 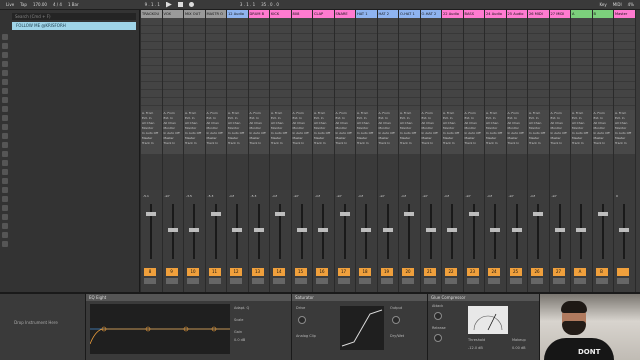 What do you see at coordinates (601, 272) in the screenshot?
I see `track-activator: B` at bounding box center [601, 272].